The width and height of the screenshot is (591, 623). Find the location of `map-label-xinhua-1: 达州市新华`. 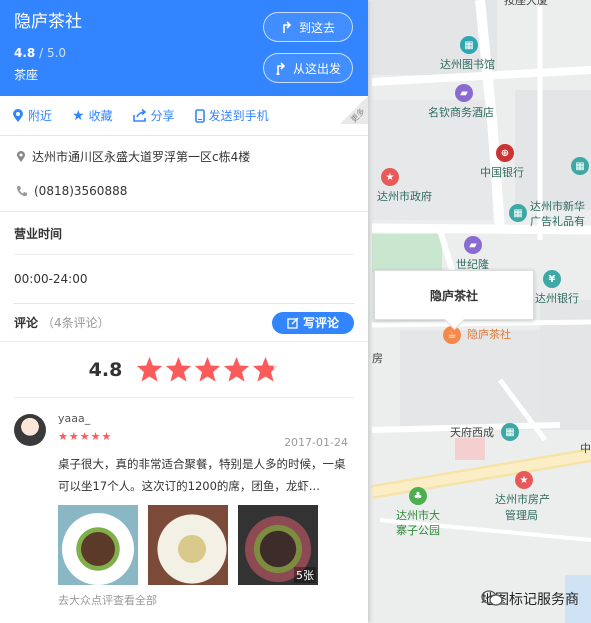

map-label-xinhua-1: 达州市新华 is located at coordinates (557, 207).